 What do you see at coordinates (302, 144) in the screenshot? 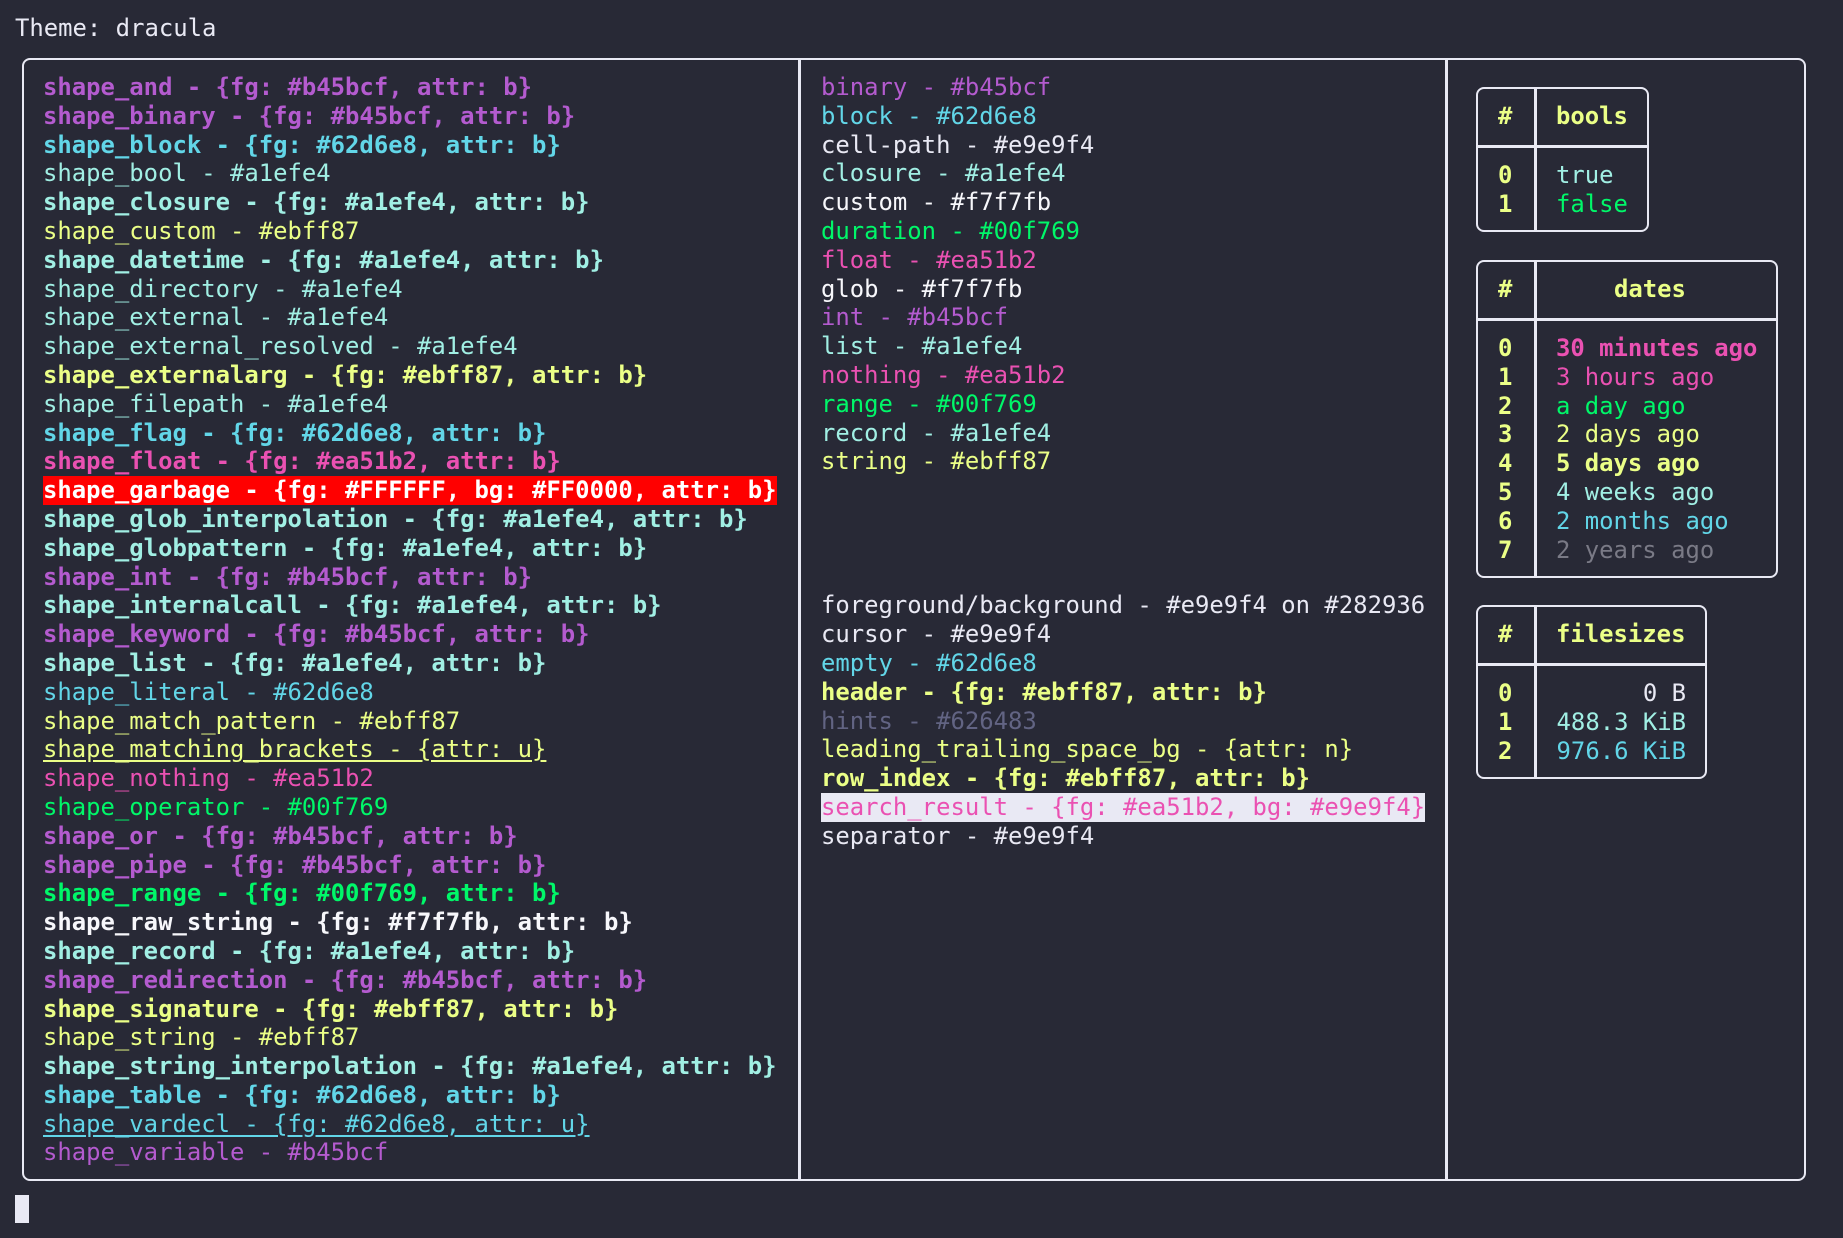
I see `shape-color-entry: shape_block - {fg: #62d6e8, attr: b}` at bounding box center [302, 144].